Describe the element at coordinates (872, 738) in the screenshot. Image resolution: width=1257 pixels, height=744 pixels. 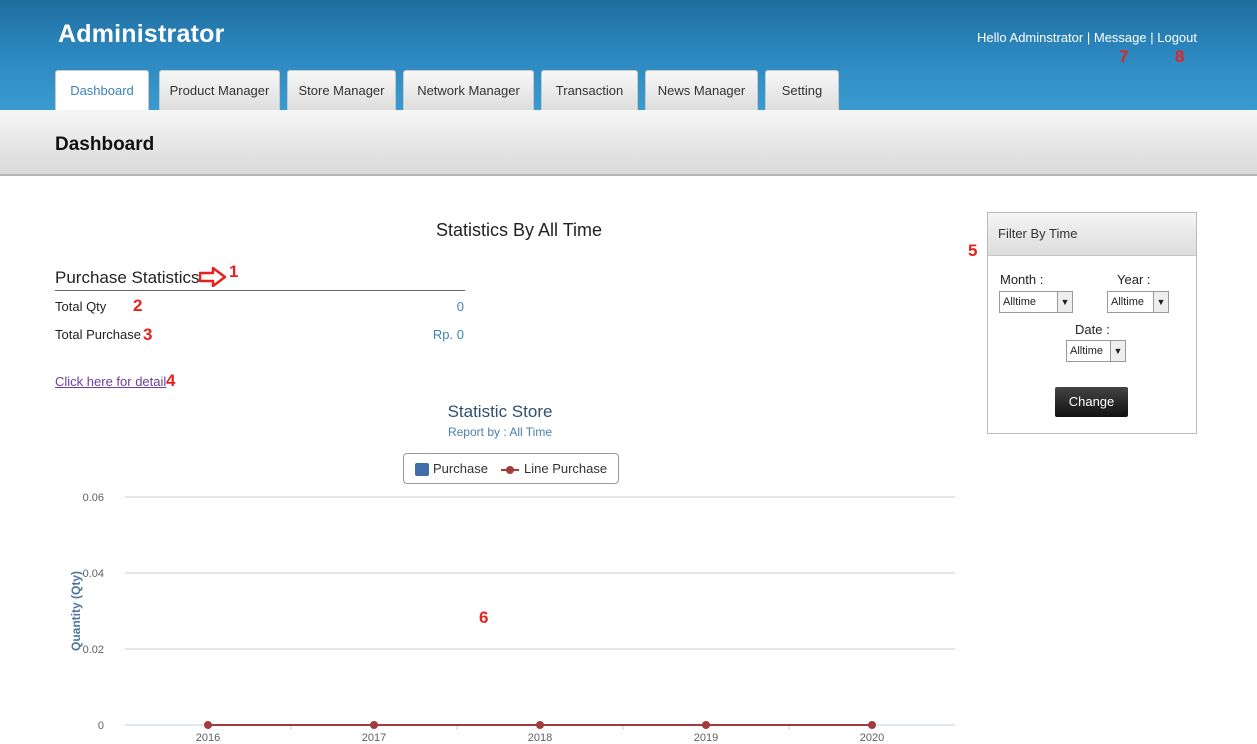
I see `x-tick-label: 2020` at that location.